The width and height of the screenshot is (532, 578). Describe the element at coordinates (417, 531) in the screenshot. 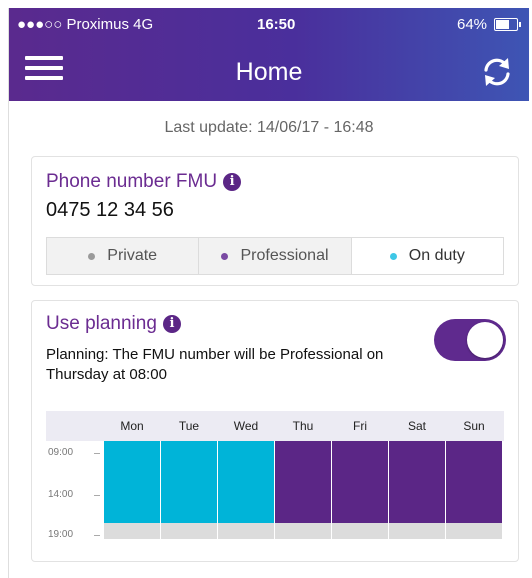

I see `schedule-cell-empty-sat` at that location.